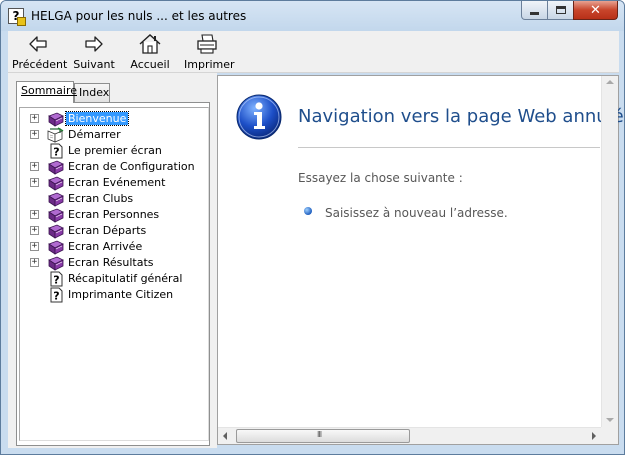 The image size is (625, 455). I want to click on tree-item: + Bienvenue, so click(113, 119).